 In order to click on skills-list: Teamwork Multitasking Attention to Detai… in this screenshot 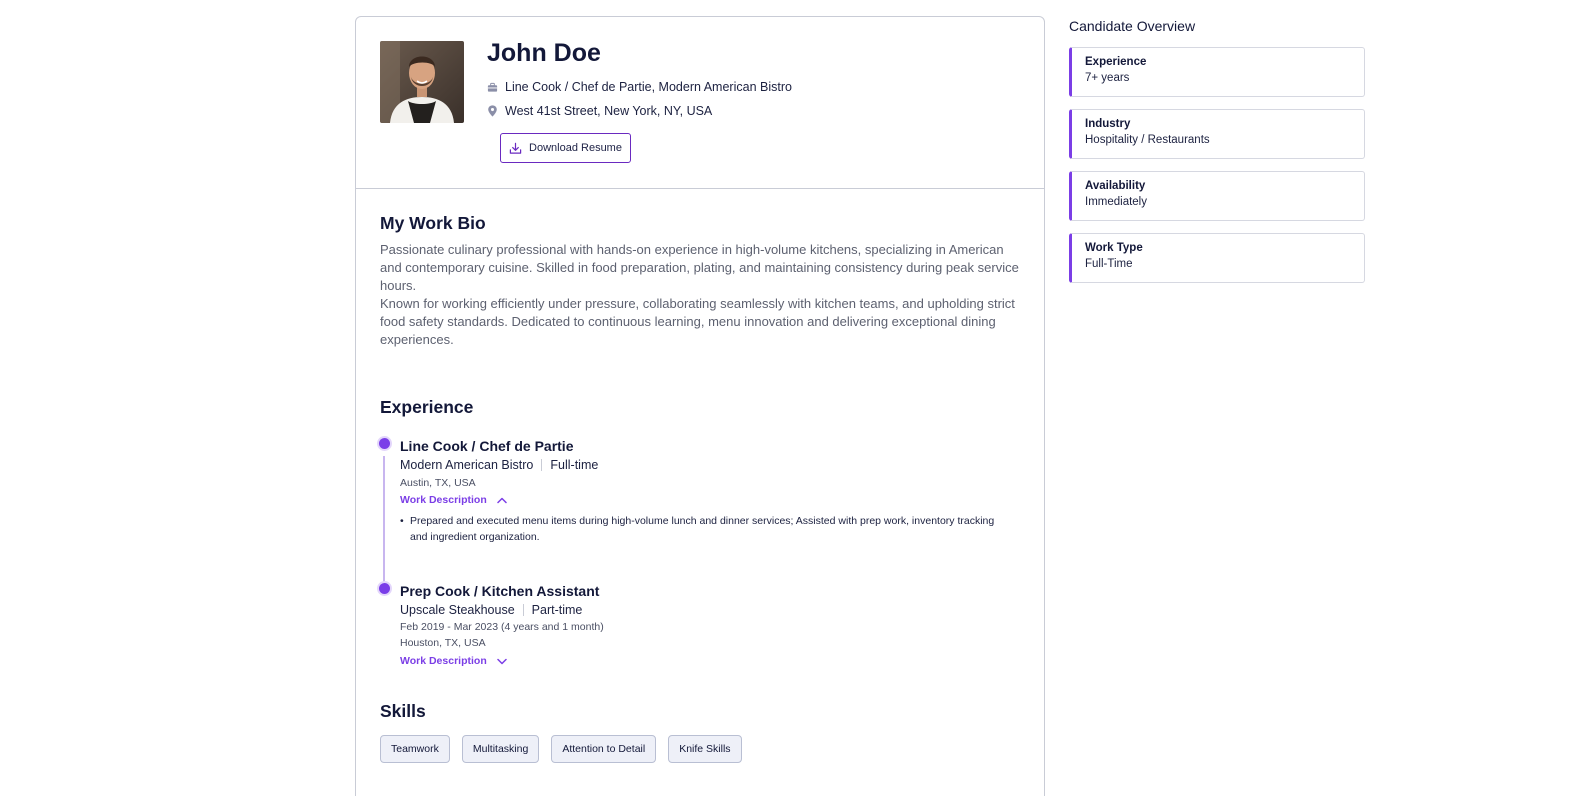, I will do `click(561, 749)`.